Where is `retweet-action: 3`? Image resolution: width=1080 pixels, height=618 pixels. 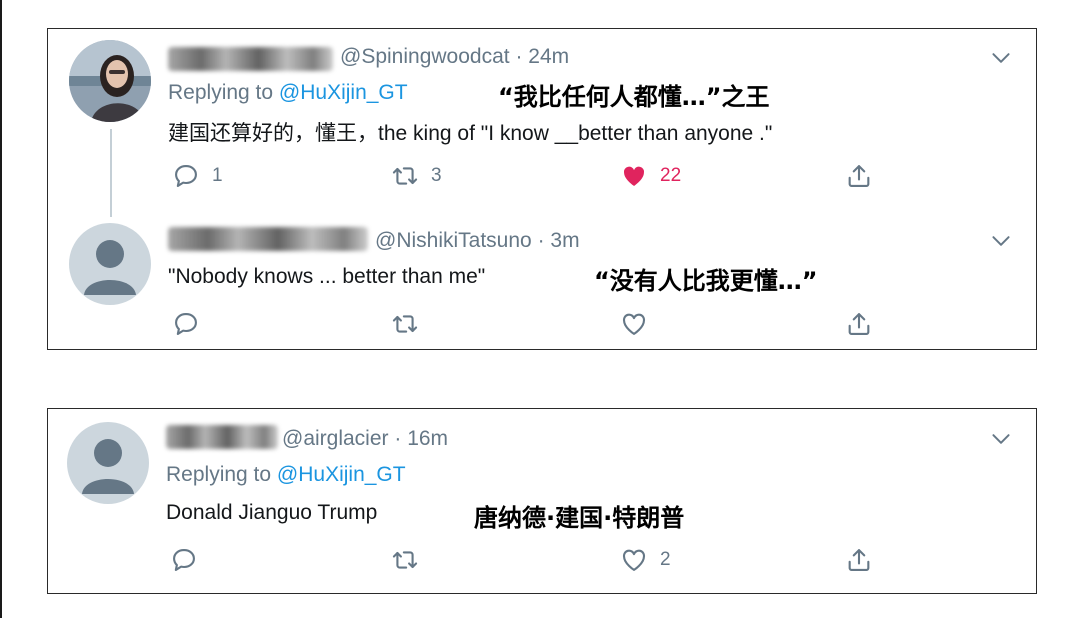
retweet-action: 3 is located at coordinates (416, 176).